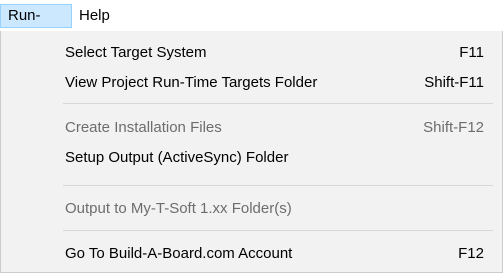 The height and width of the screenshot is (273, 503). Describe the element at coordinates (471, 253) in the screenshot. I see `menu-item-shortcut: F12` at that location.